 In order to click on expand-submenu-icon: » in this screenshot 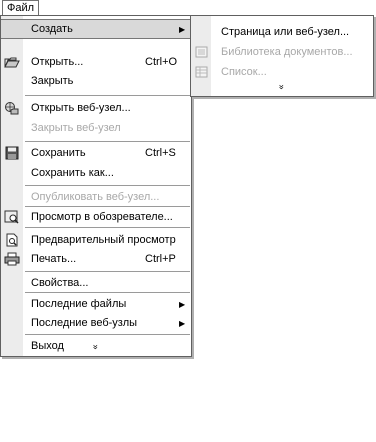, I will do `click(282, 89)`.